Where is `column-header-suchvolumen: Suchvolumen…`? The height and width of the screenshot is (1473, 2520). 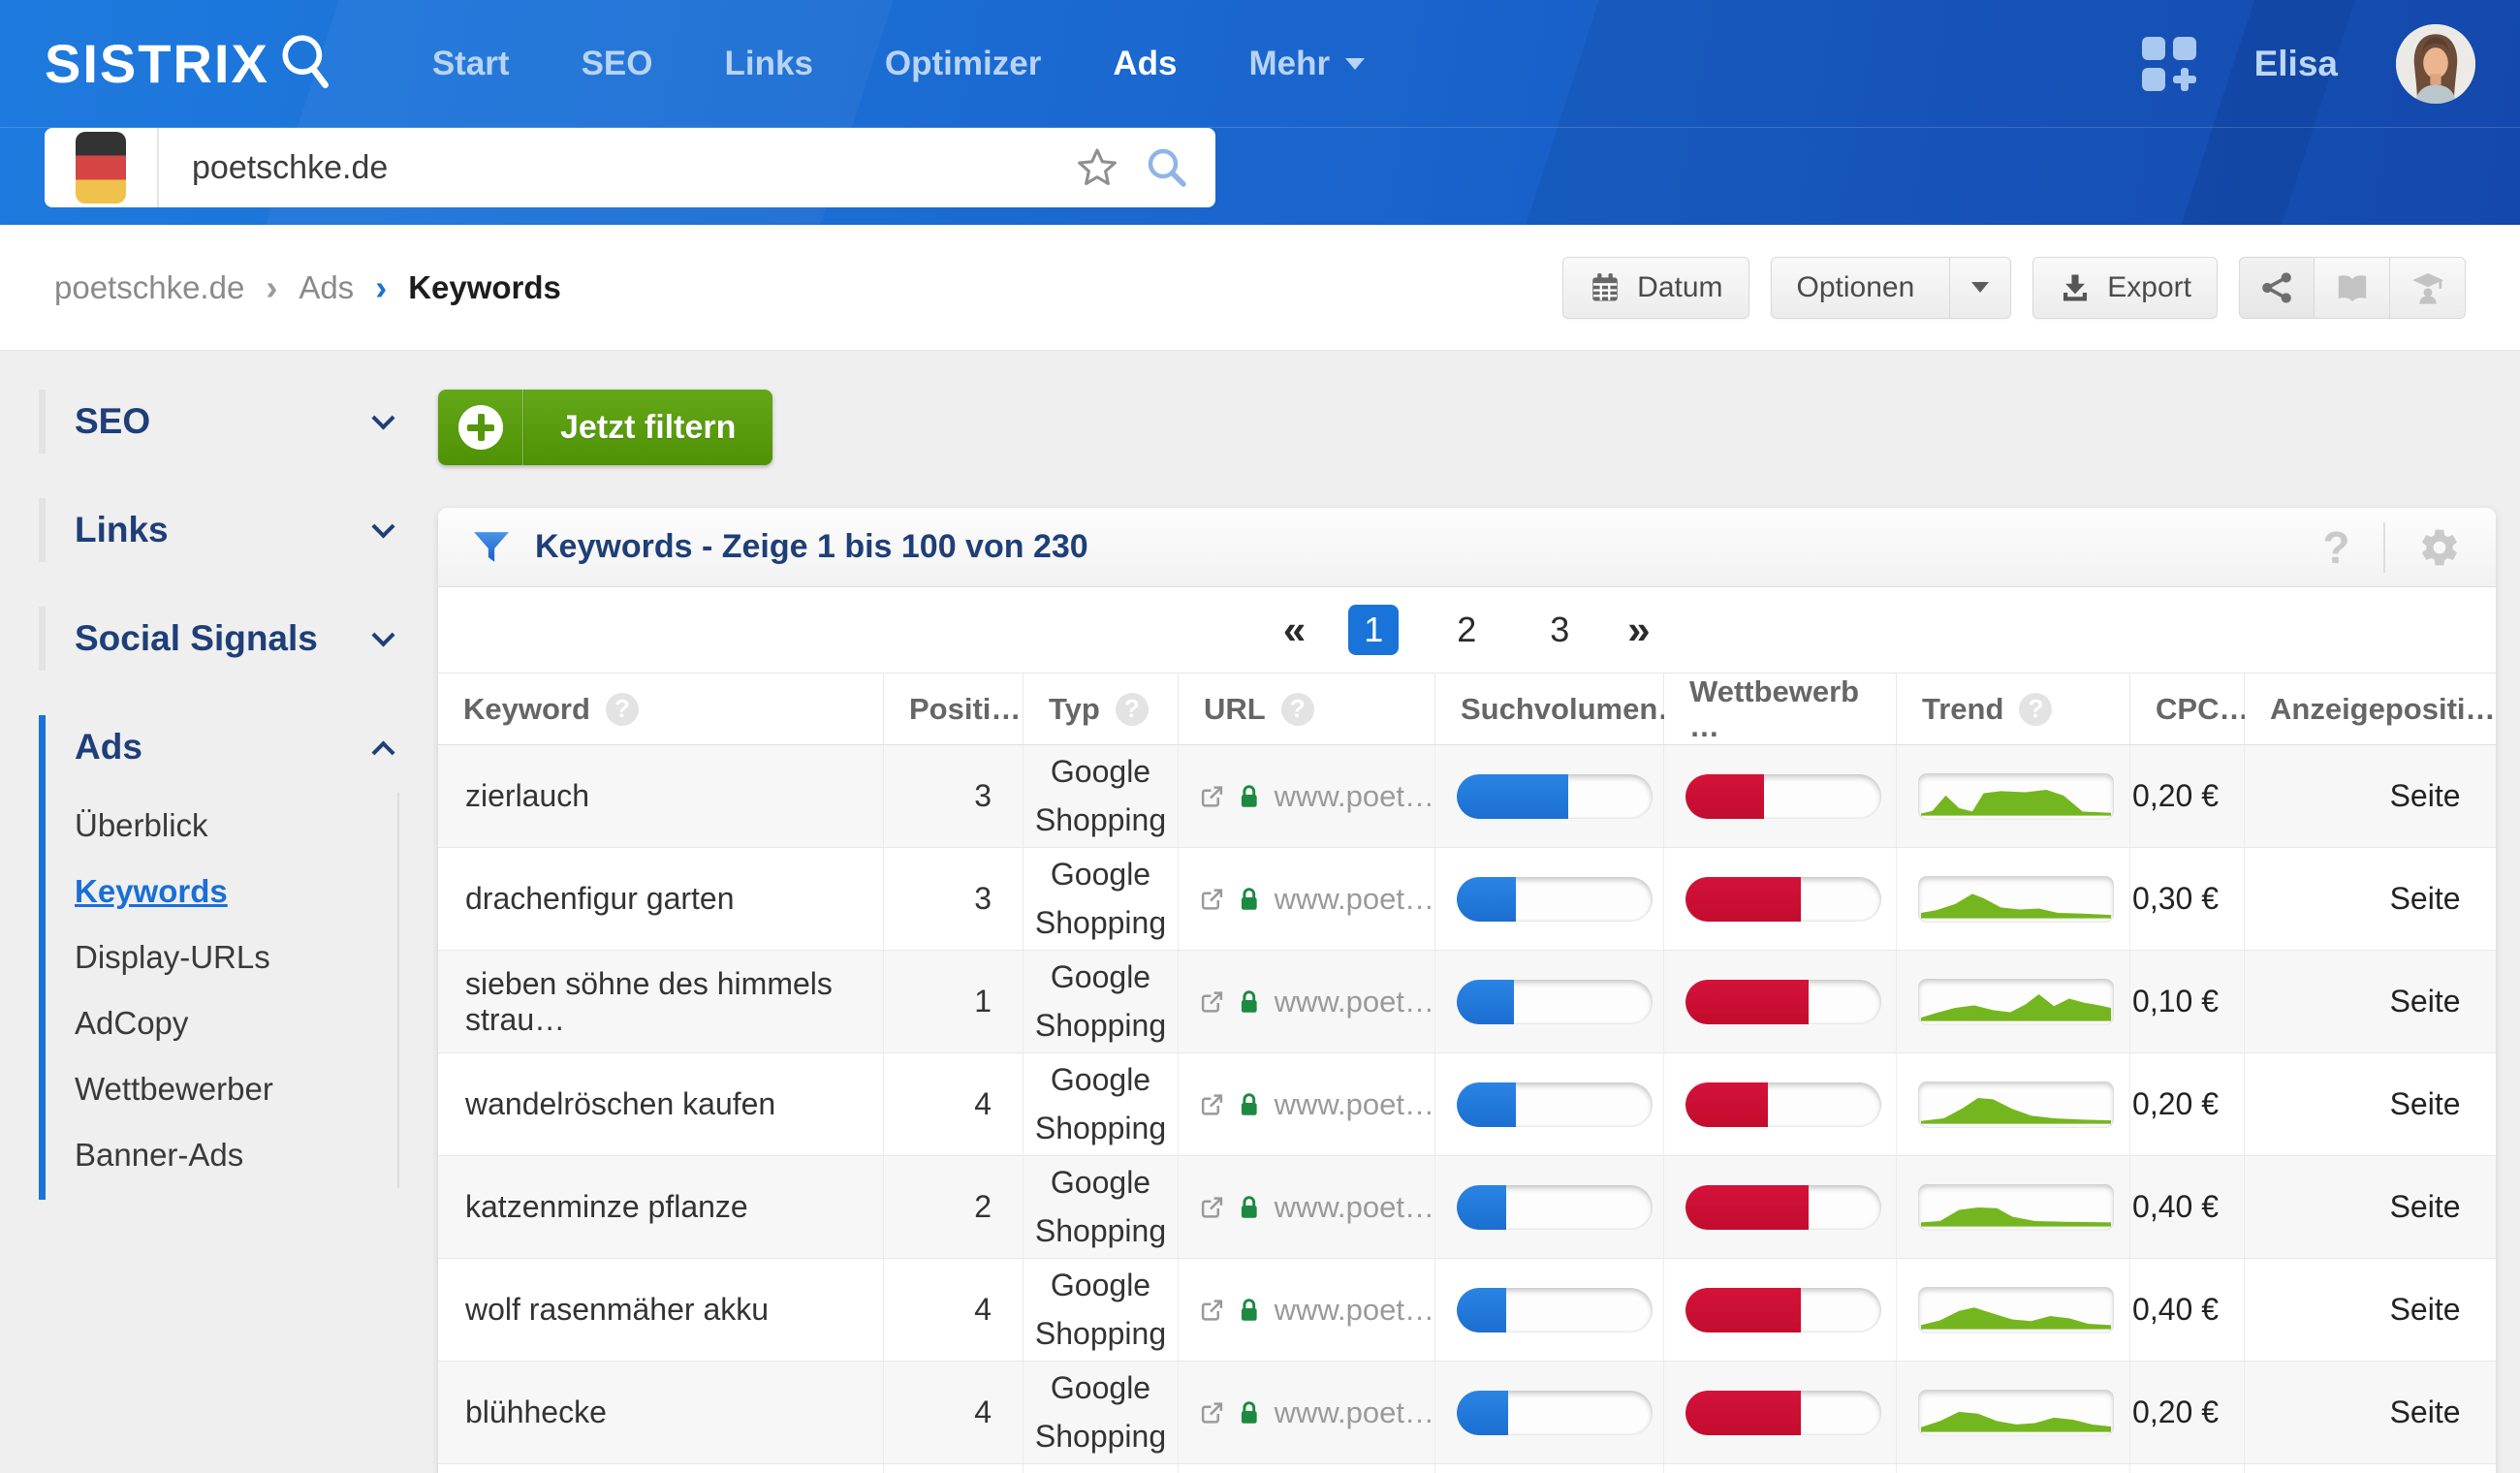 column-header-suchvolumen: Suchvolumen… is located at coordinates (1561, 709).